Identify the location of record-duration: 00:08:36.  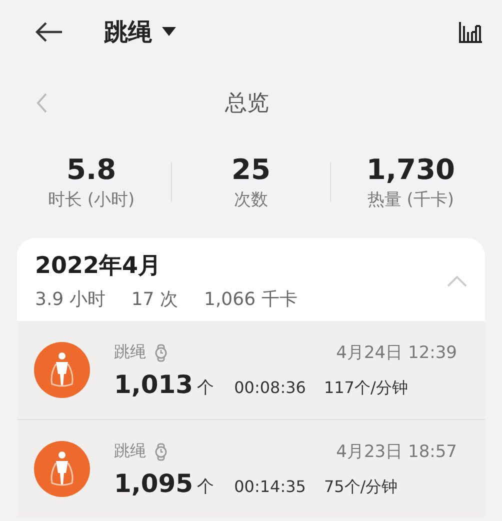
(270, 387).